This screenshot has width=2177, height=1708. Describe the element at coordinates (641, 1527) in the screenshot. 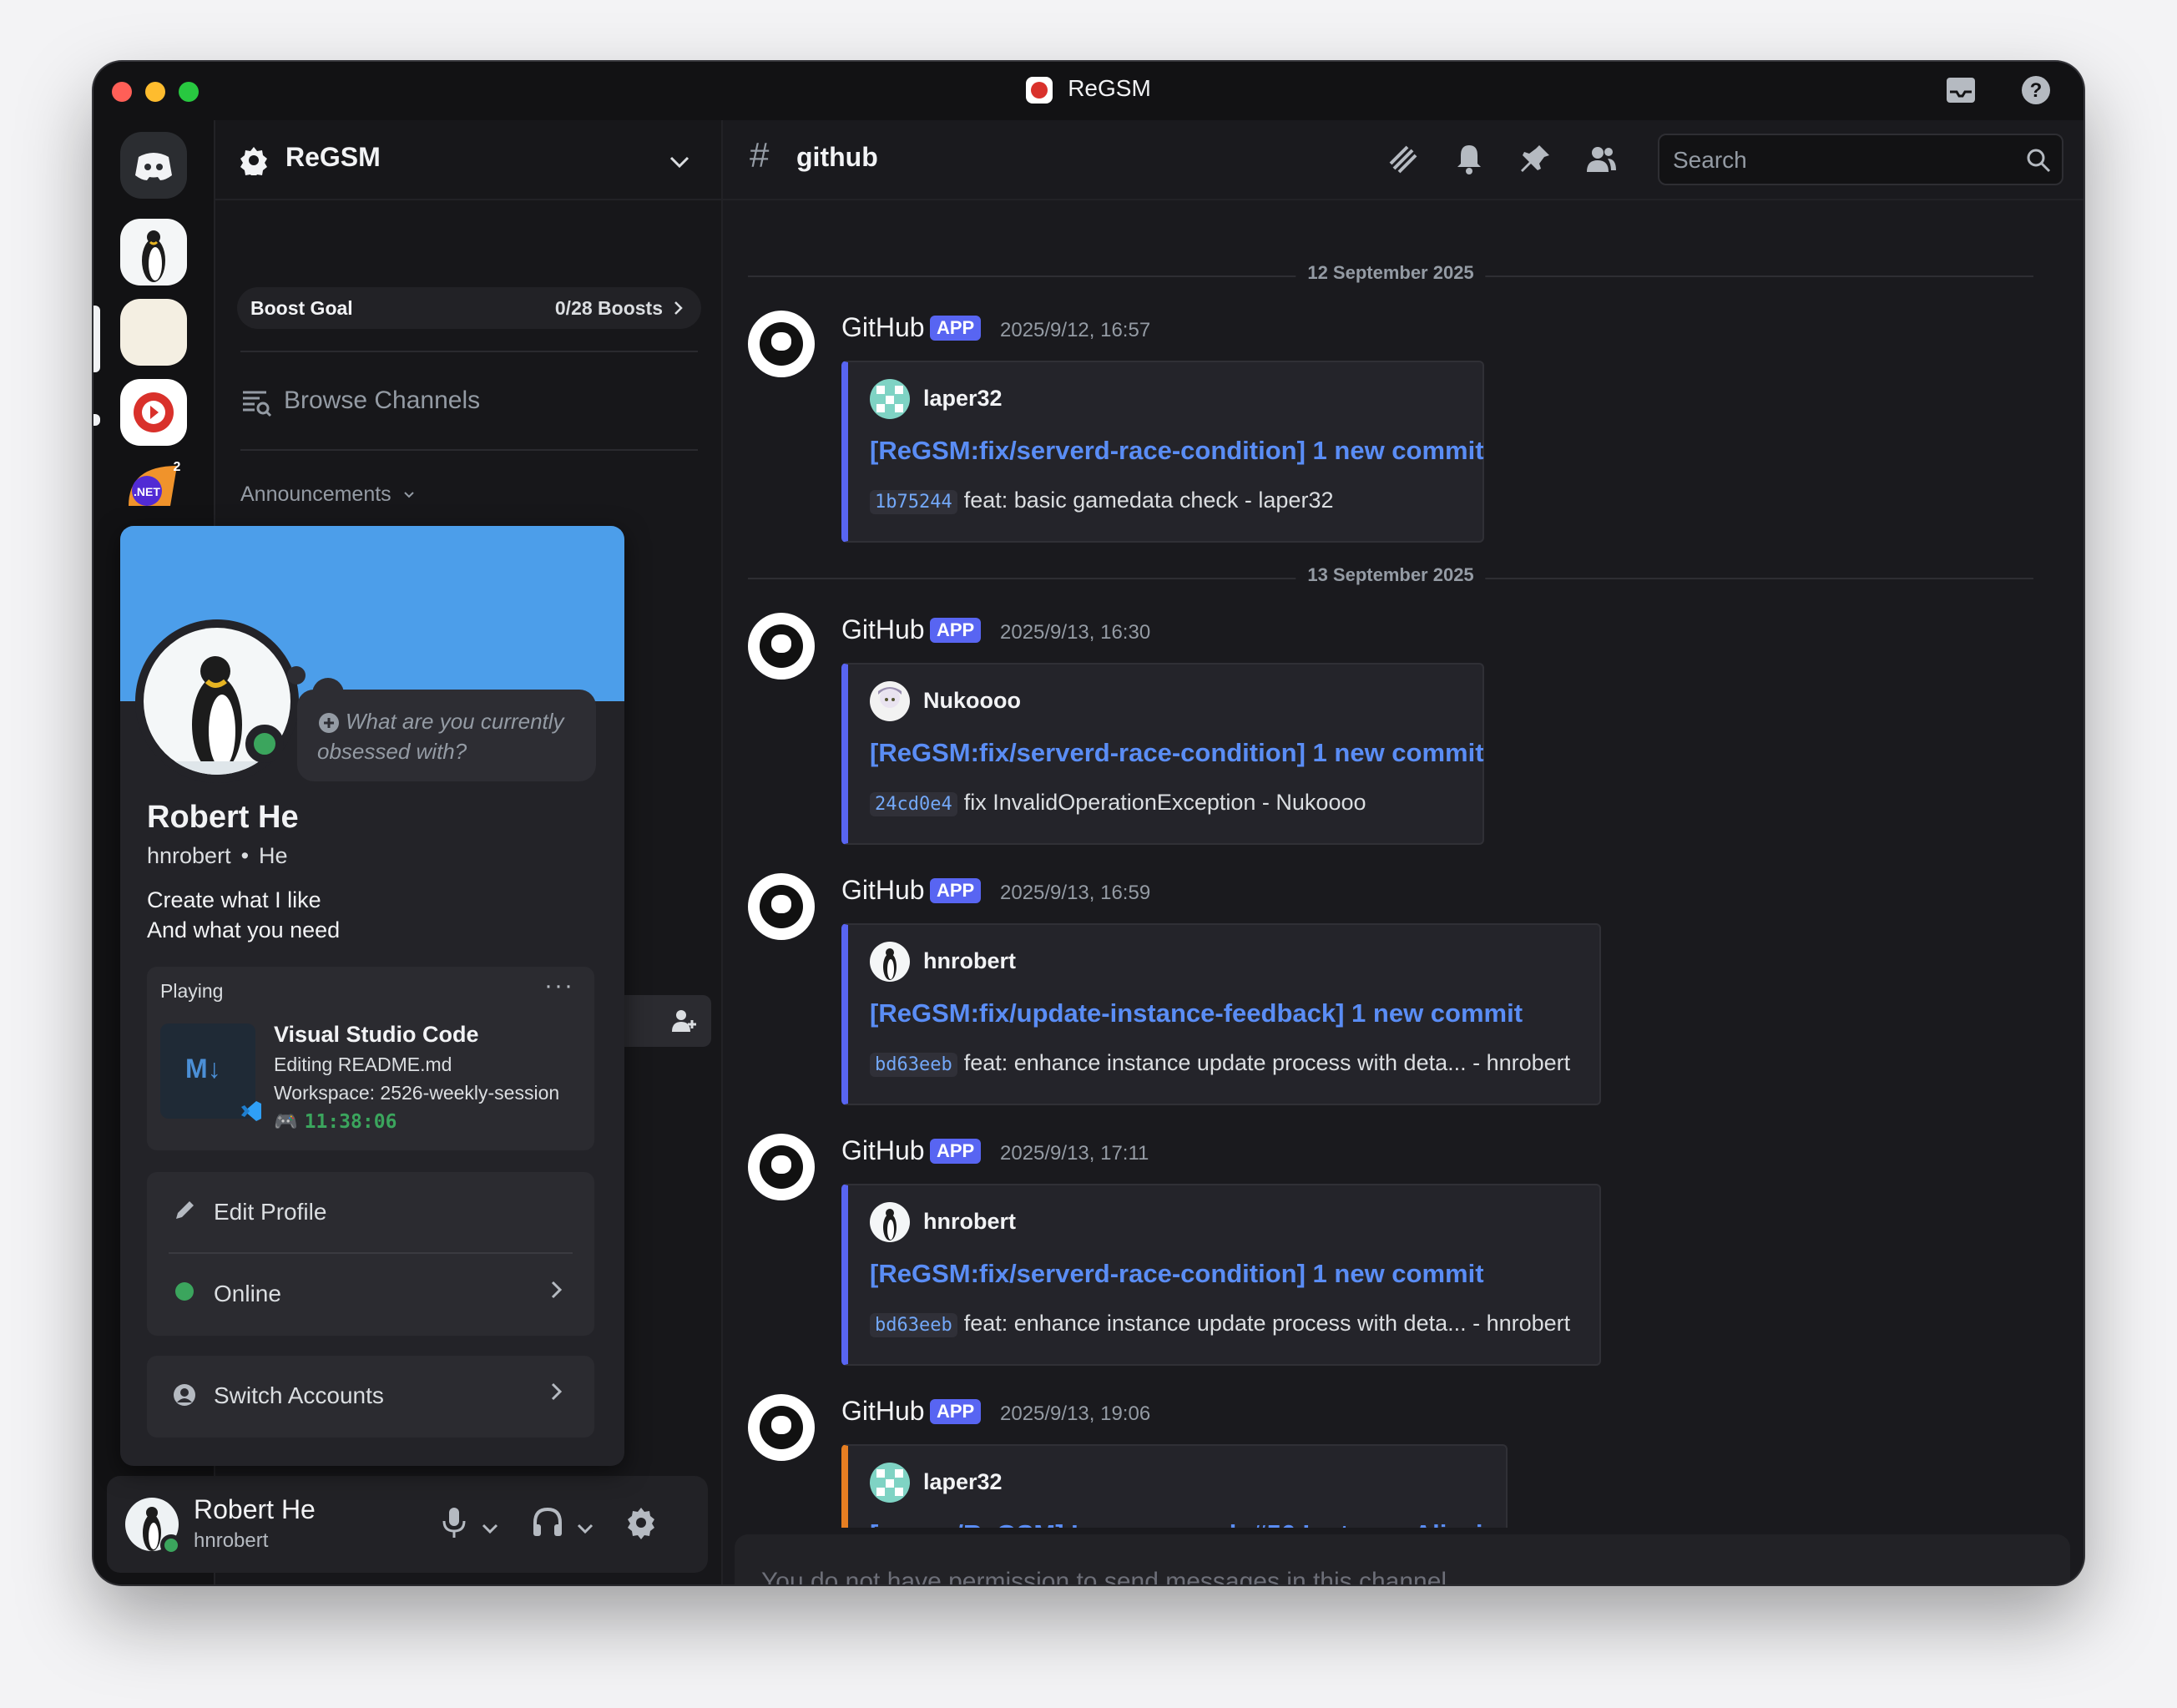

I see `user-settings-gear-icon` at that location.